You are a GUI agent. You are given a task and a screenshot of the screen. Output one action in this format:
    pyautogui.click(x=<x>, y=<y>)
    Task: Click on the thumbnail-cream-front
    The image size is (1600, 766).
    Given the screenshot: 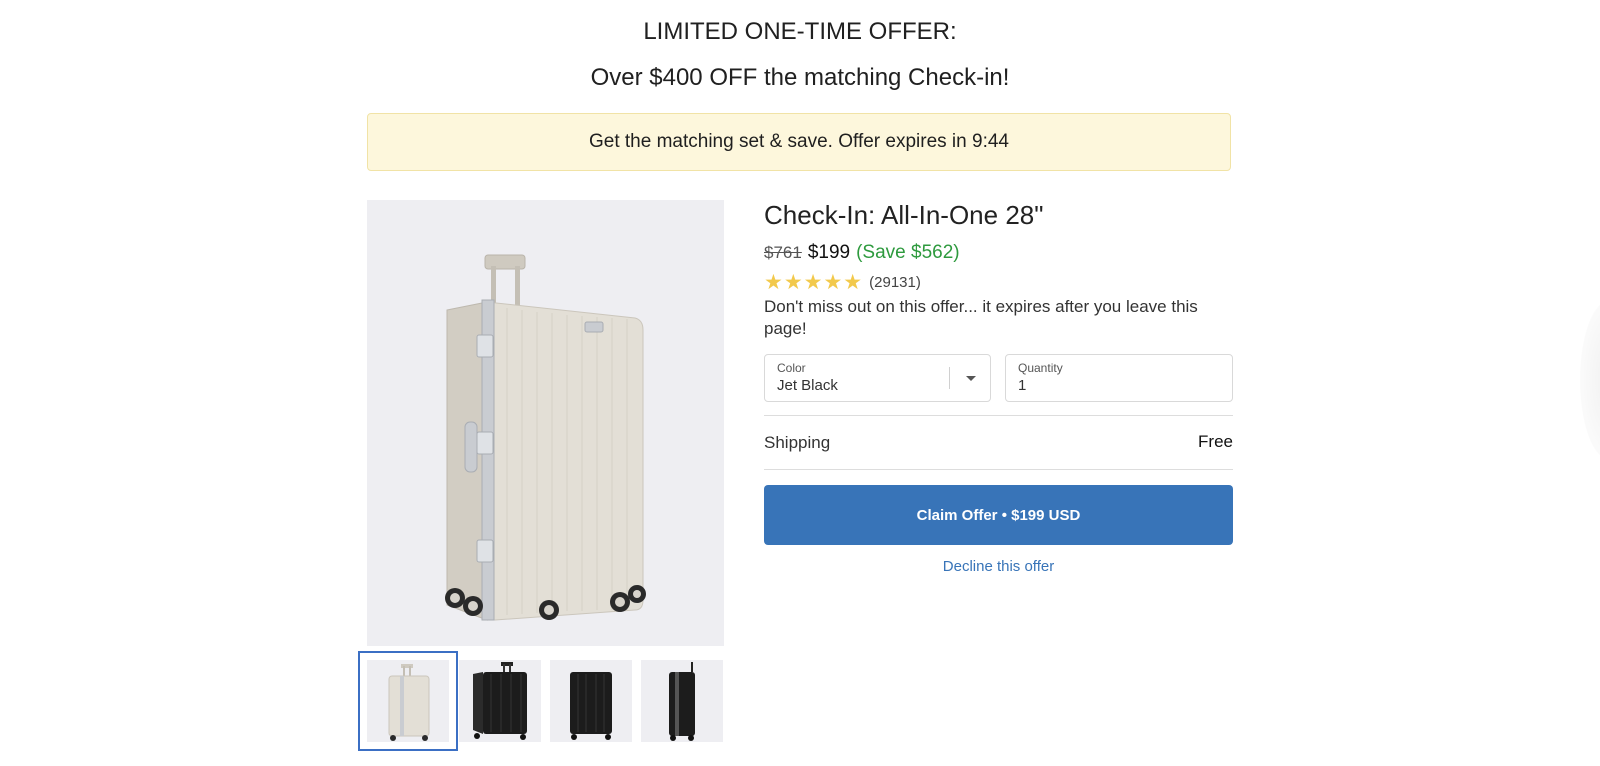 What is the action you would take?
    pyautogui.click(x=408, y=701)
    